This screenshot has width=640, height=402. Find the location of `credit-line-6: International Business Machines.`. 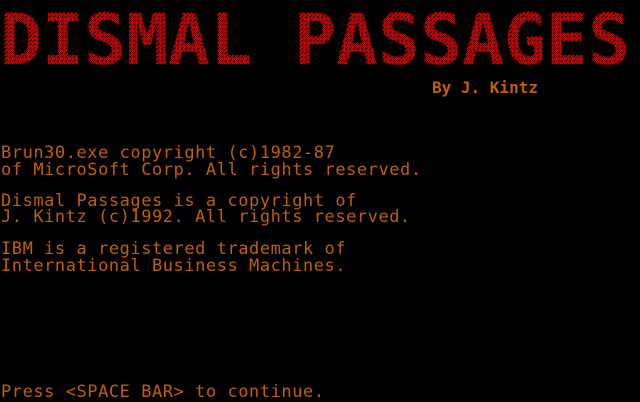

credit-line-6: International Business Machines. is located at coordinates (174, 266).